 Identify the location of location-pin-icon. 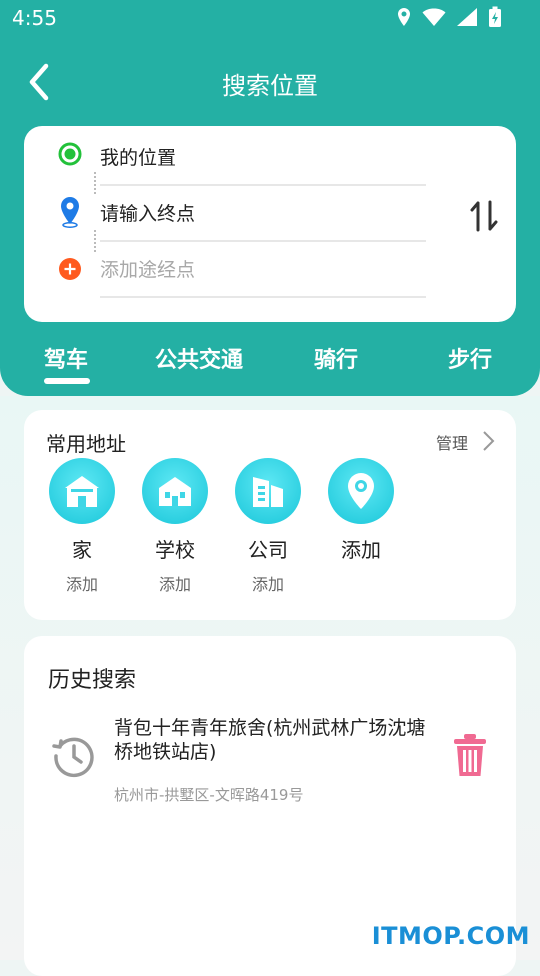
(361, 491).